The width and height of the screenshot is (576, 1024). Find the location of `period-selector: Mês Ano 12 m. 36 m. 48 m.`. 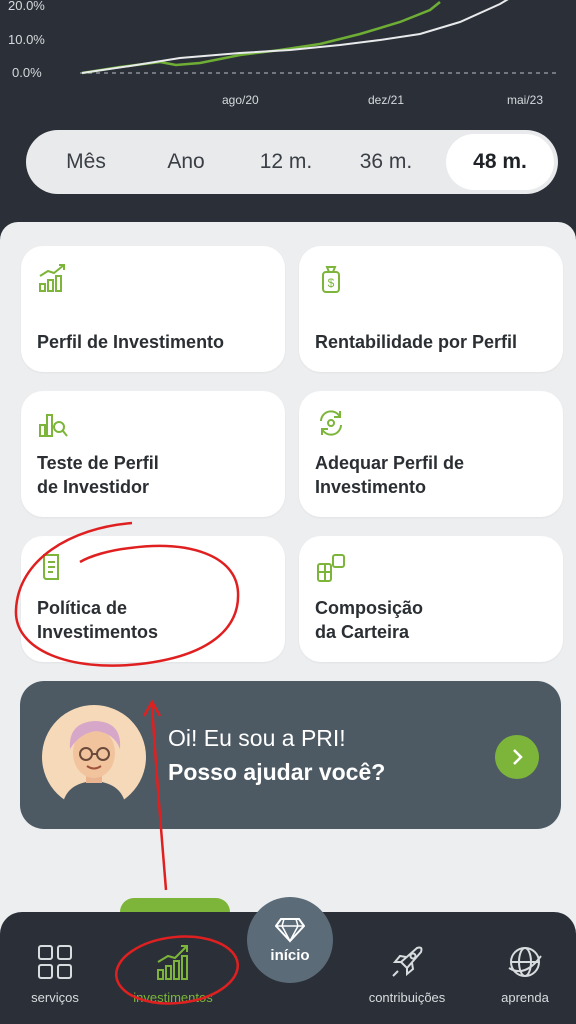

period-selector: Mês Ano 12 m. 36 m. 48 m. is located at coordinates (292, 162).